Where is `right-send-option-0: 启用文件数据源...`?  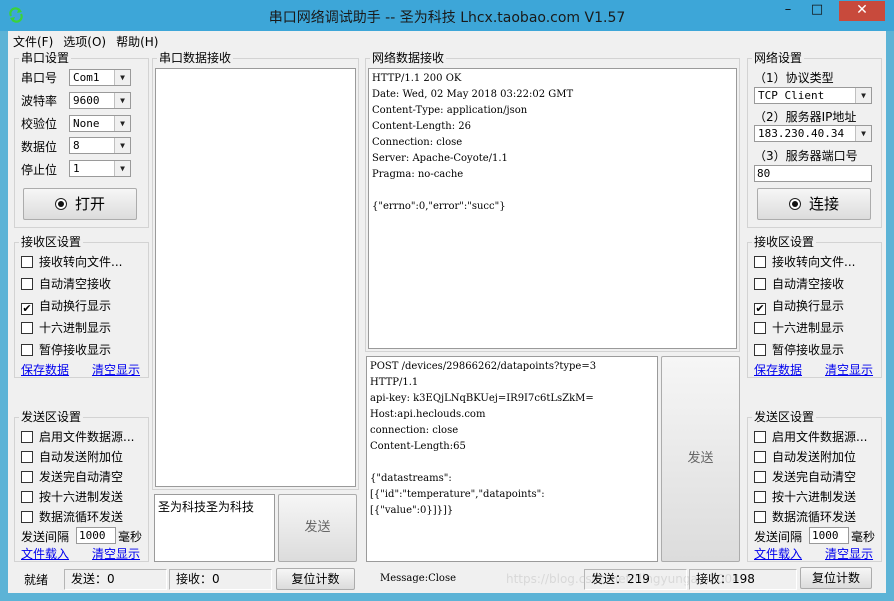 right-send-option-0: 启用文件数据源... is located at coordinates (810, 436).